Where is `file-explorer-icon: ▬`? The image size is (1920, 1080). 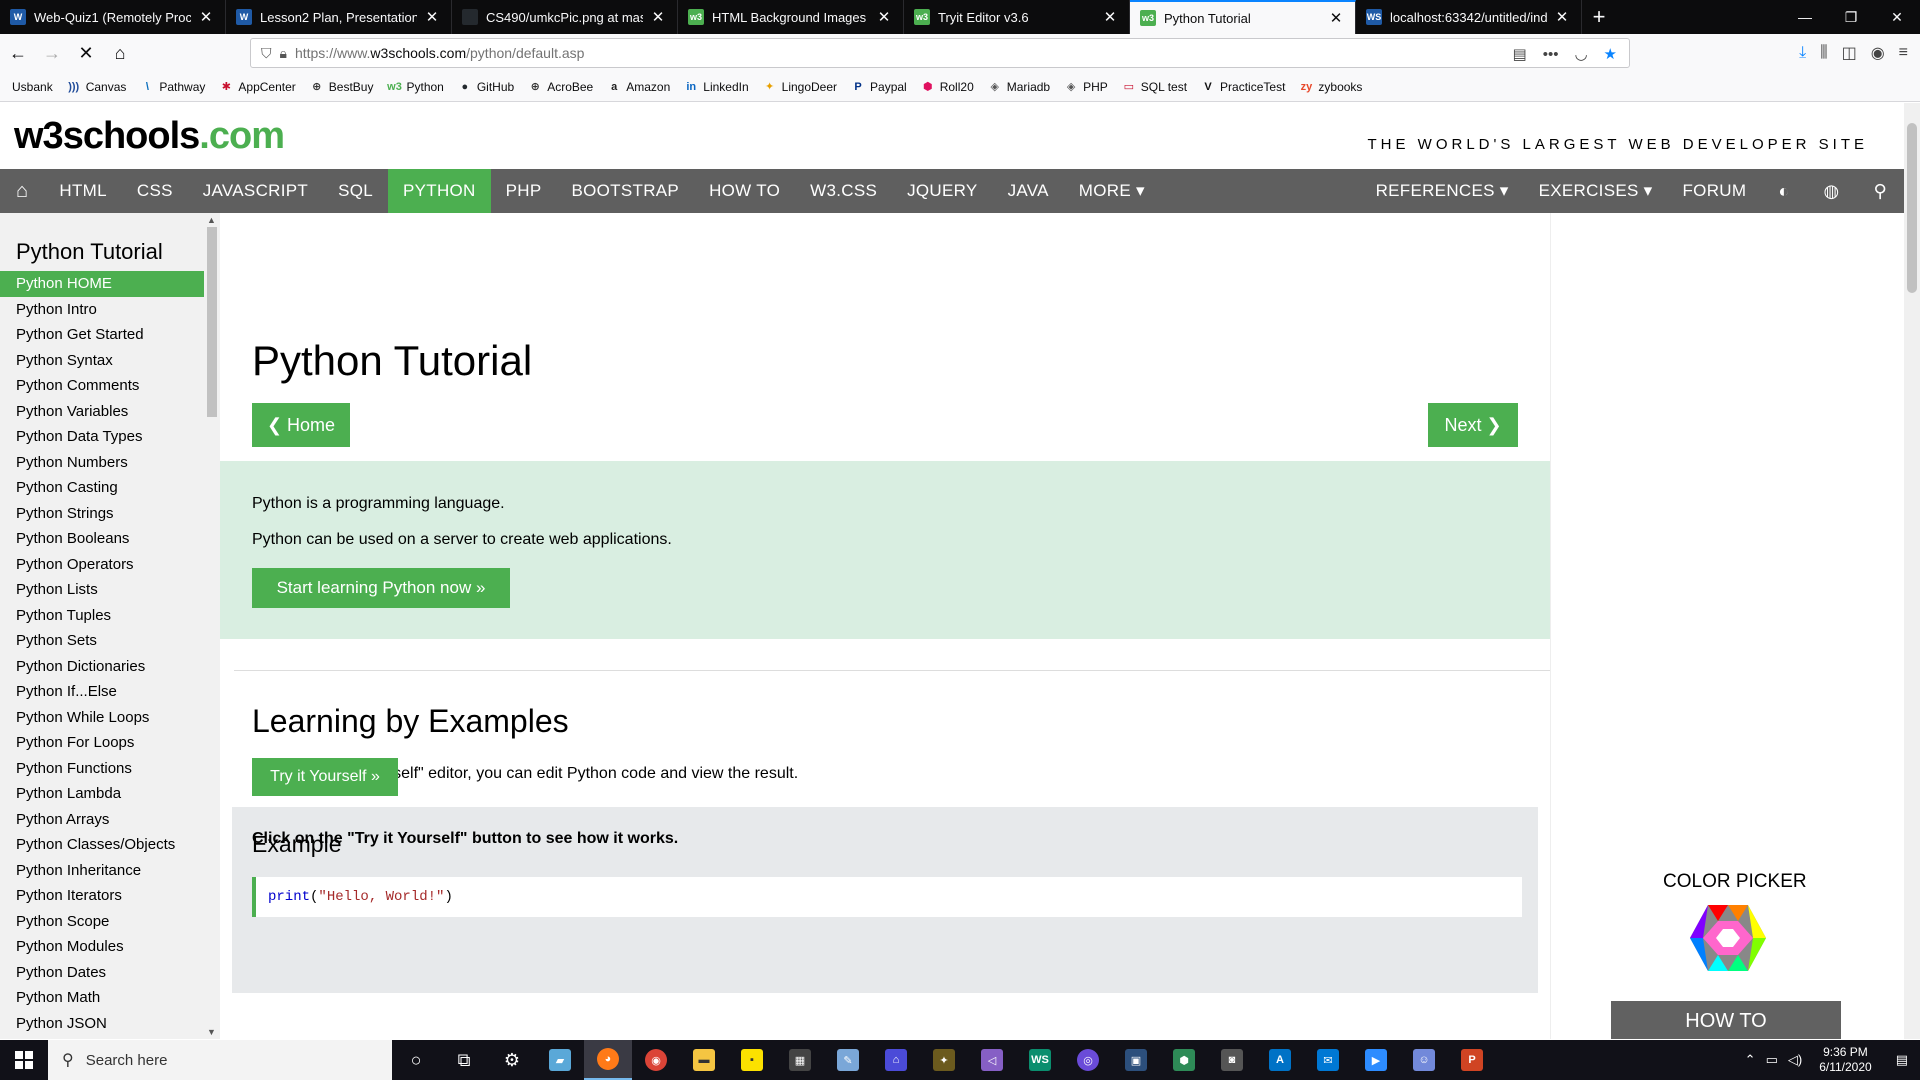
file-explorer-icon: ▬ is located at coordinates (704, 1060).